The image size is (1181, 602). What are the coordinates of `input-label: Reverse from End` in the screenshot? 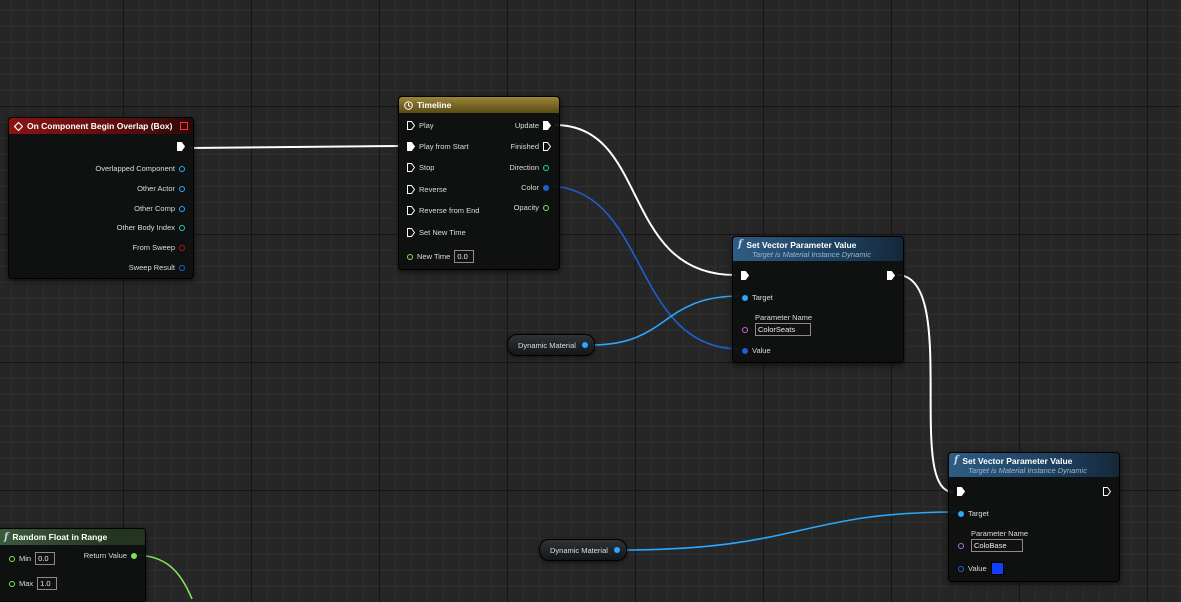 It's located at (449, 210).